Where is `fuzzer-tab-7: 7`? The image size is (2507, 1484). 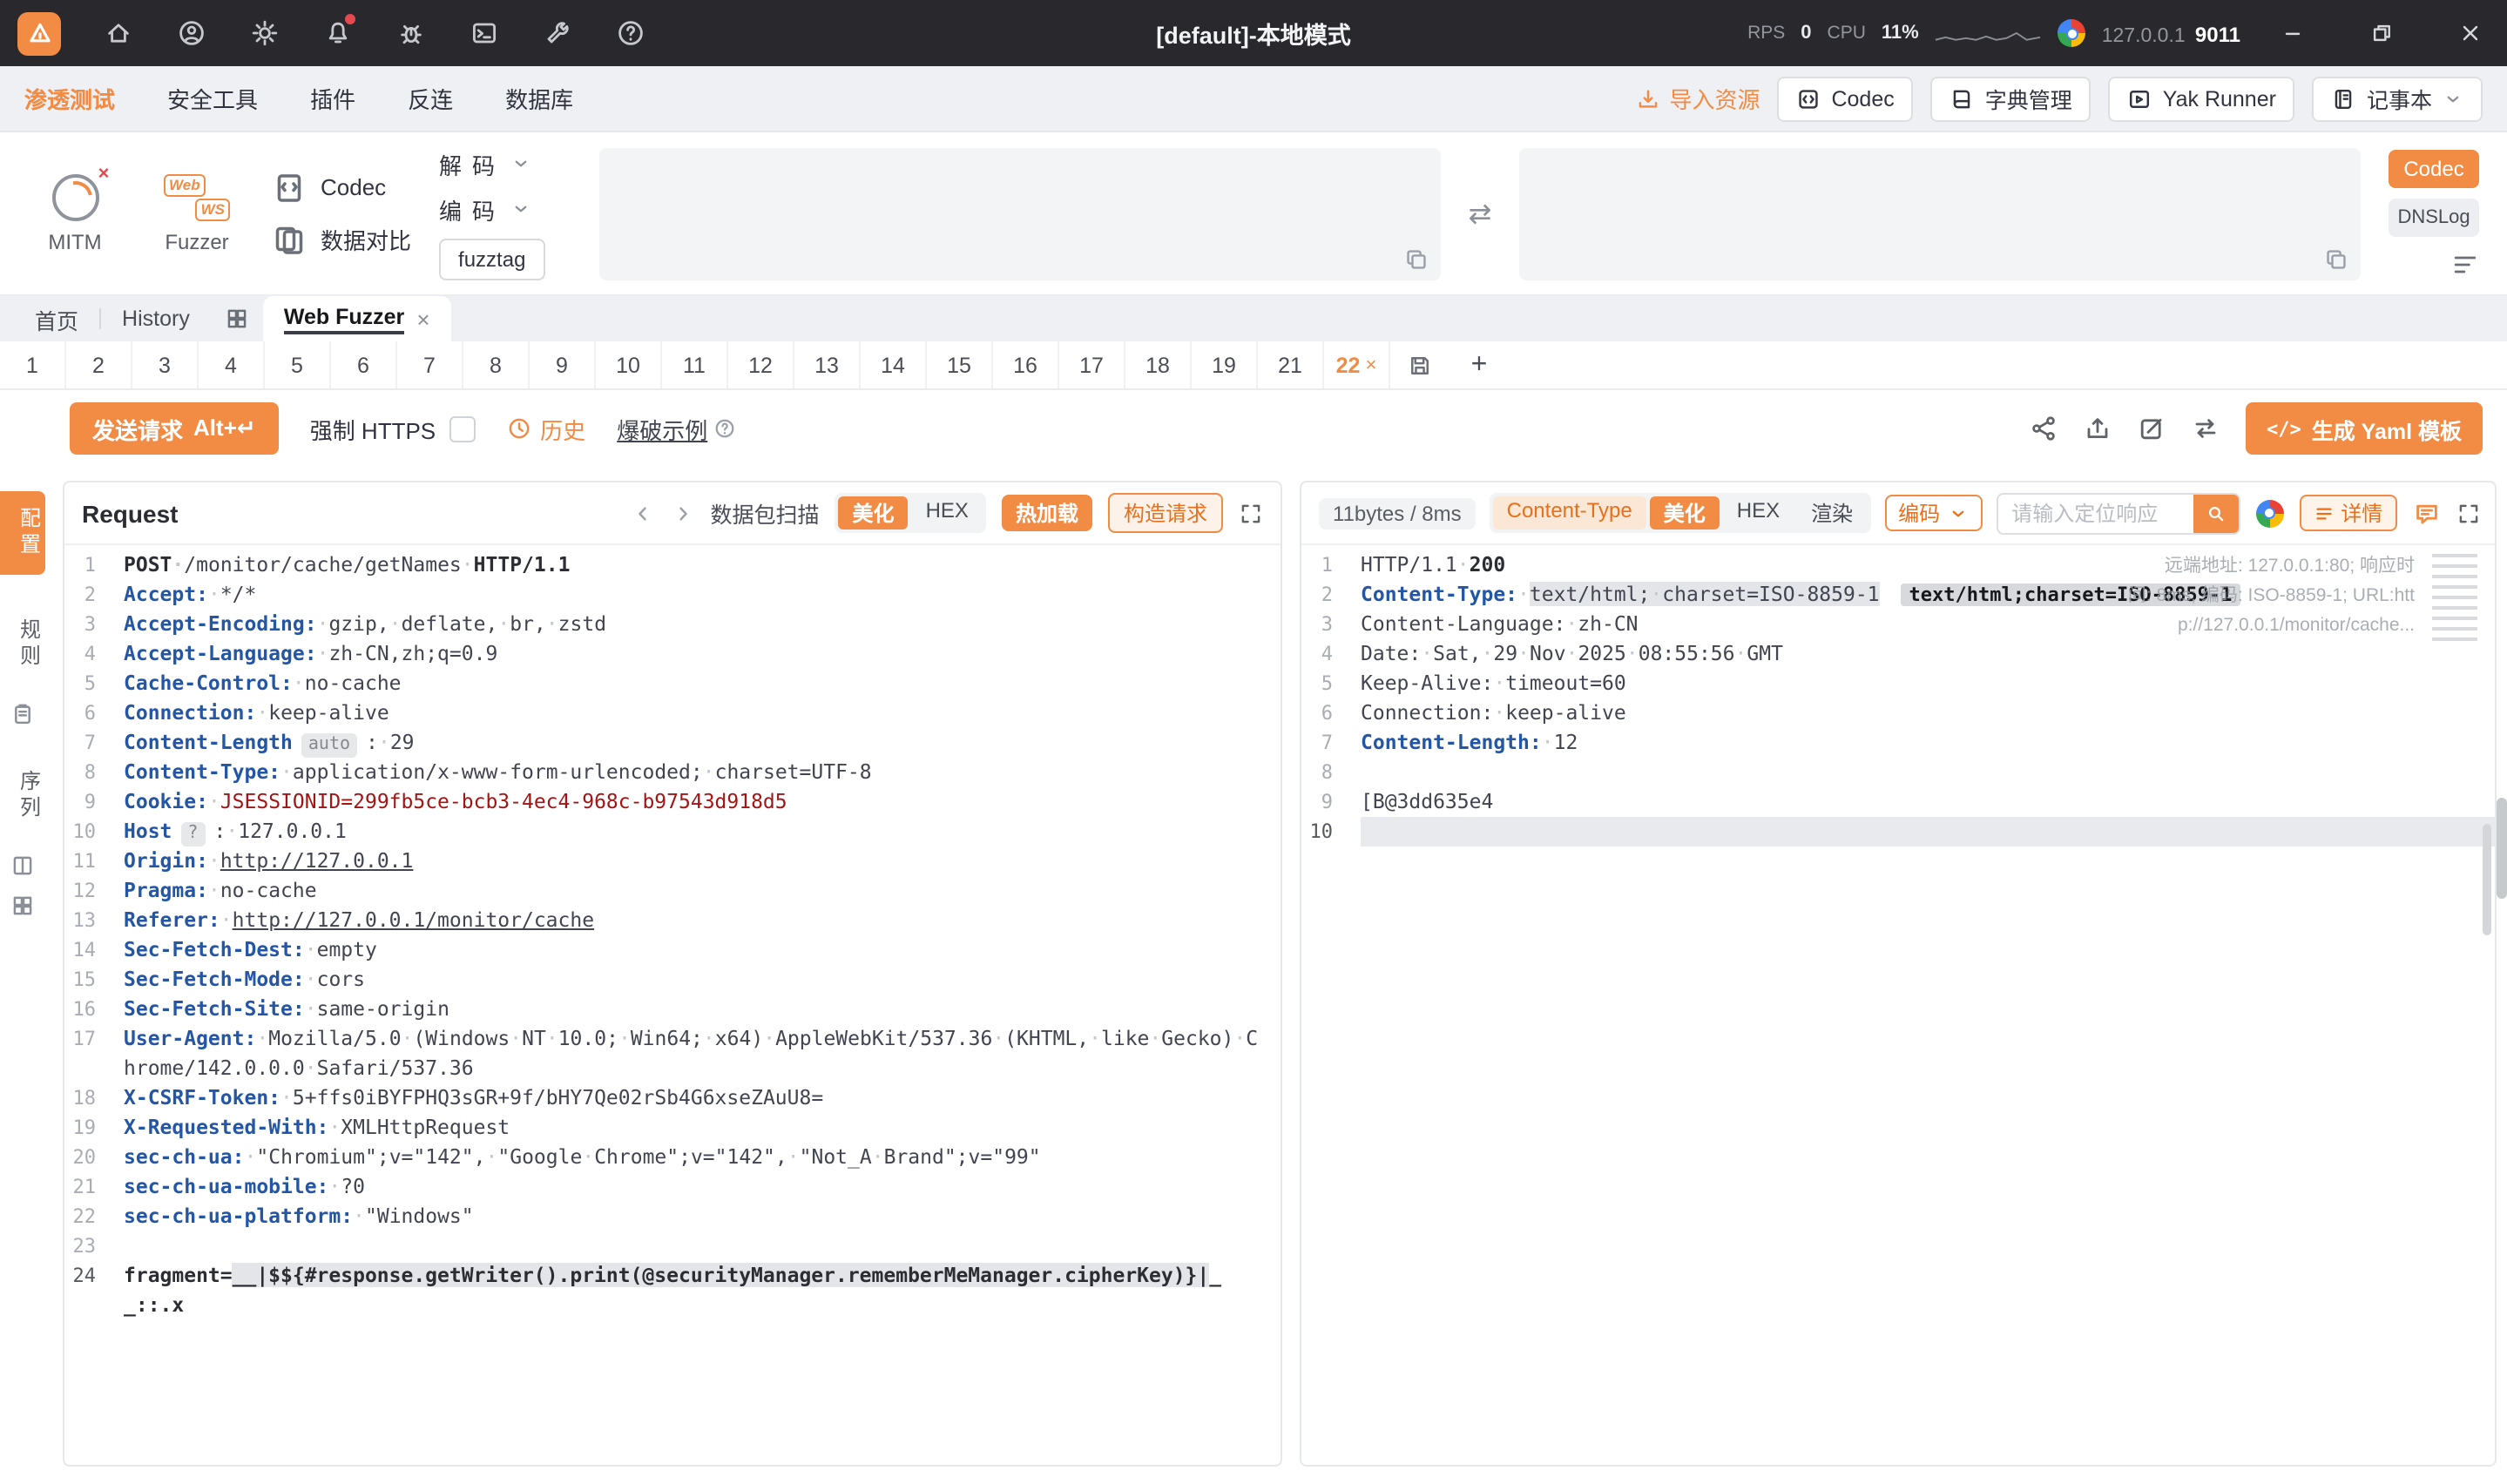
fuzzer-tab-7: 7 is located at coordinates (430, 365).